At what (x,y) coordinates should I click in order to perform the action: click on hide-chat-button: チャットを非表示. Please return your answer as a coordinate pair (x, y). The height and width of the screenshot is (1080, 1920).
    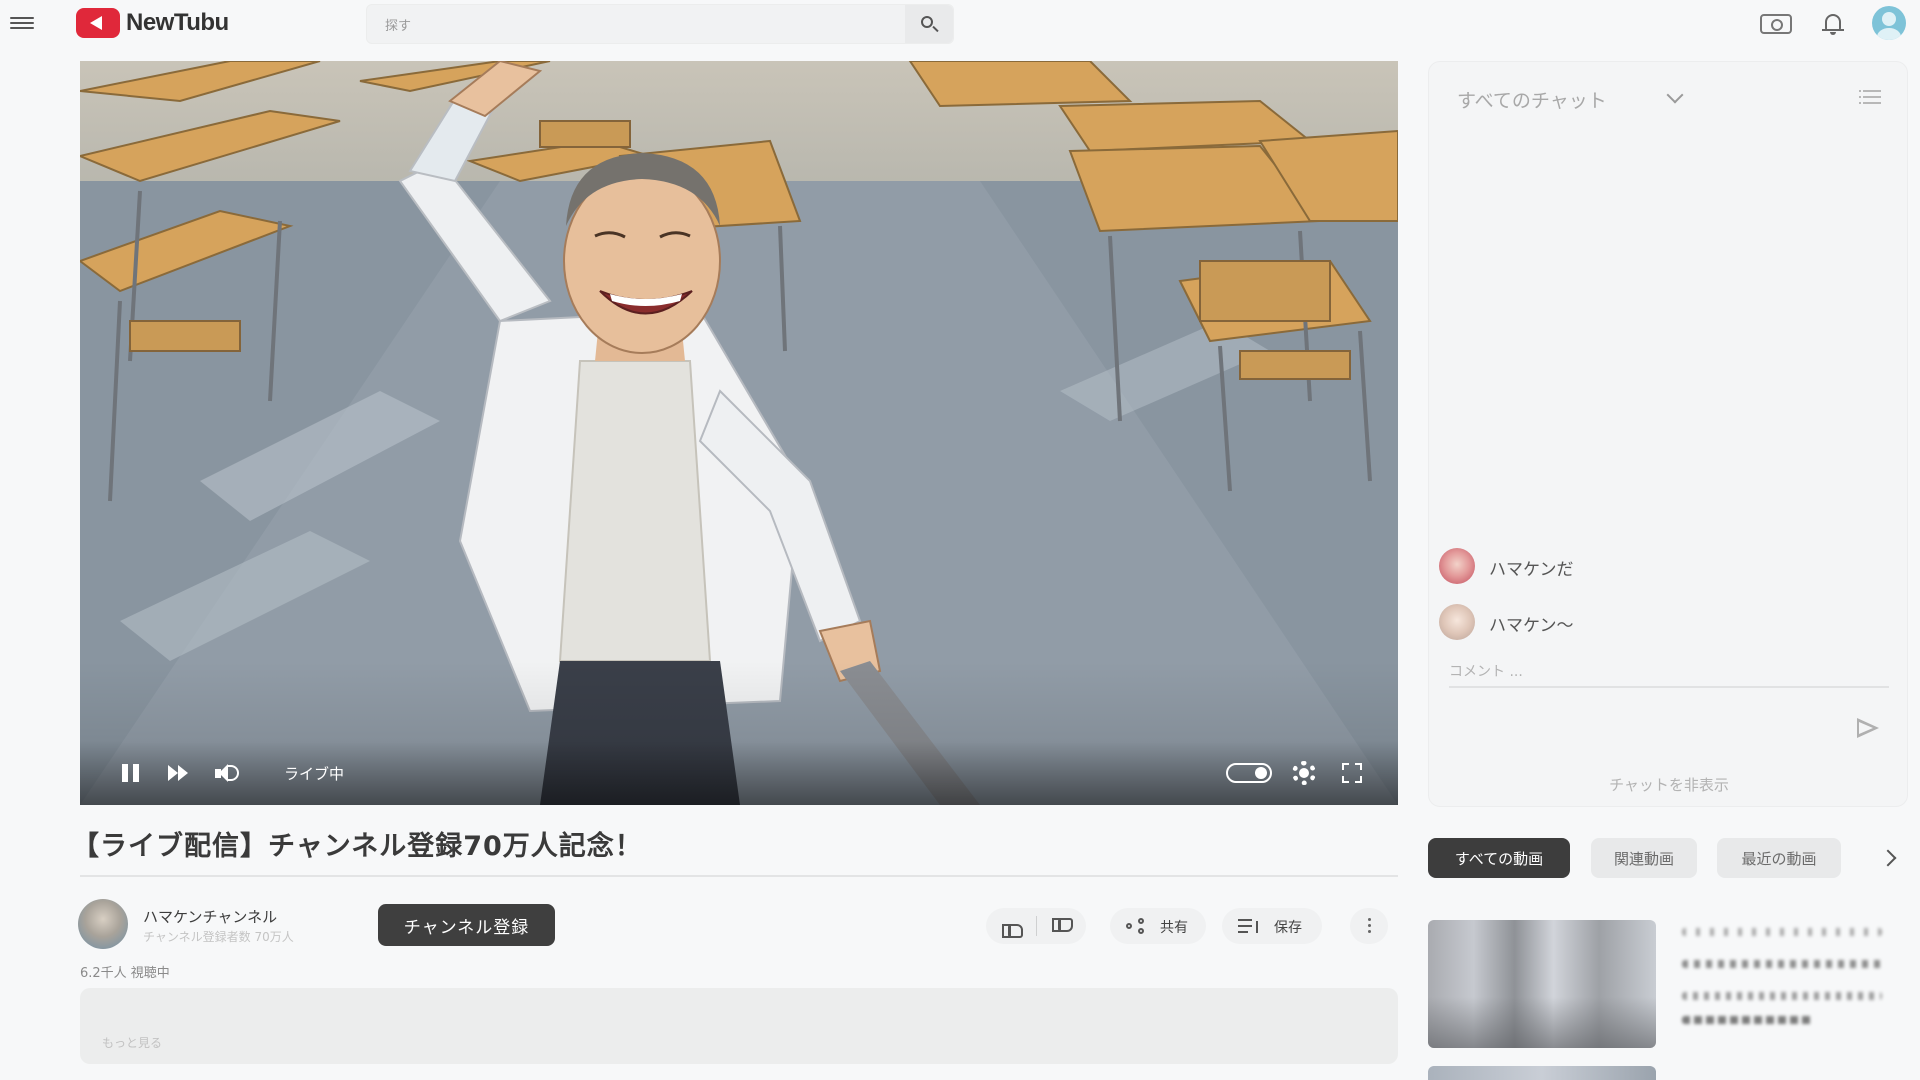
    Looking at the image, I should click on (1669, 784).